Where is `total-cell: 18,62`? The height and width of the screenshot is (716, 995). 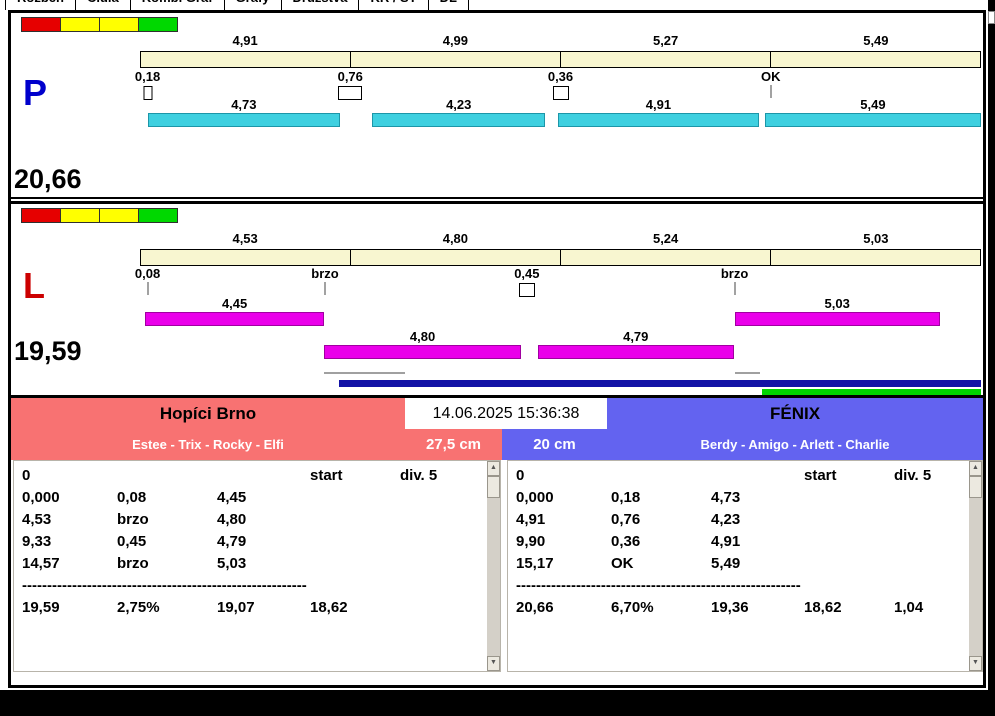
total-cell: 18,62 is located at coordinates (329, 607).